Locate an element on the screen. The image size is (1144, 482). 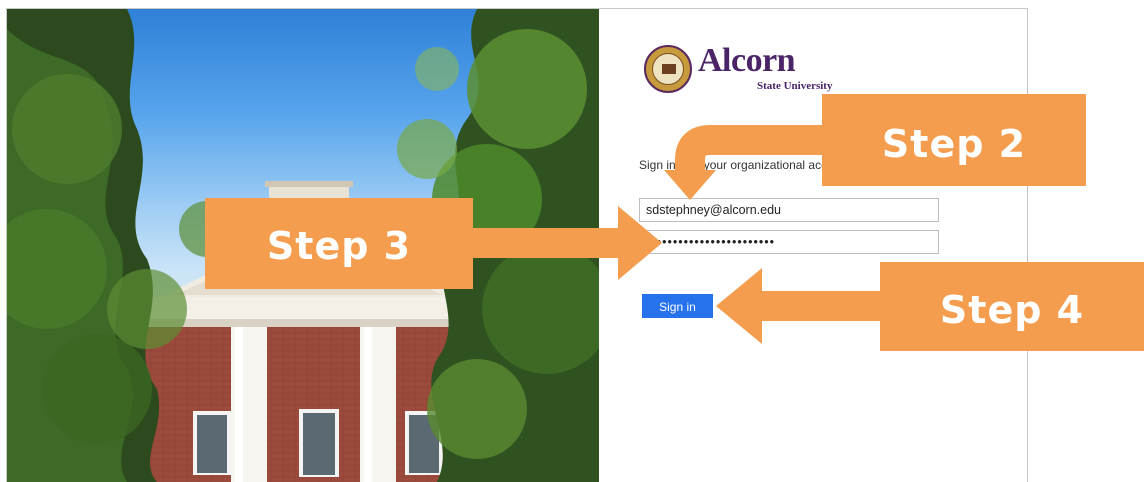
signin-instruction: Sign in with your organizational account is located at coordinates (745, 165).